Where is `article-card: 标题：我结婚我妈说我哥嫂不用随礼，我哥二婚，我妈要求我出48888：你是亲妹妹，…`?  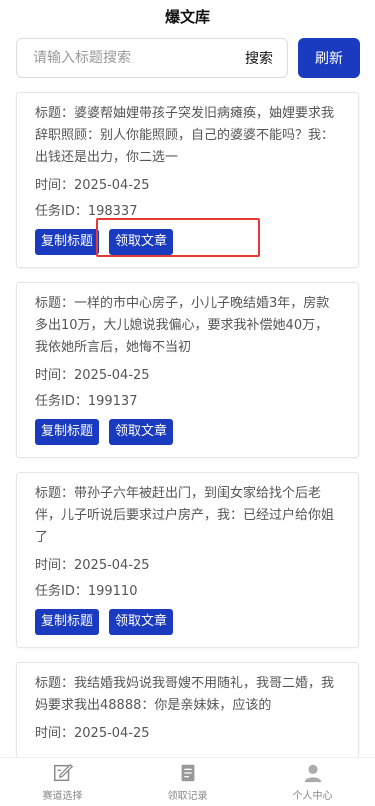 article-card: 标题：我结婚我妈说我哥嫂不用随礼，我哥二婚，我妈要求我出48888：你是亲妹妹，… is located at coordinates (187, 710).